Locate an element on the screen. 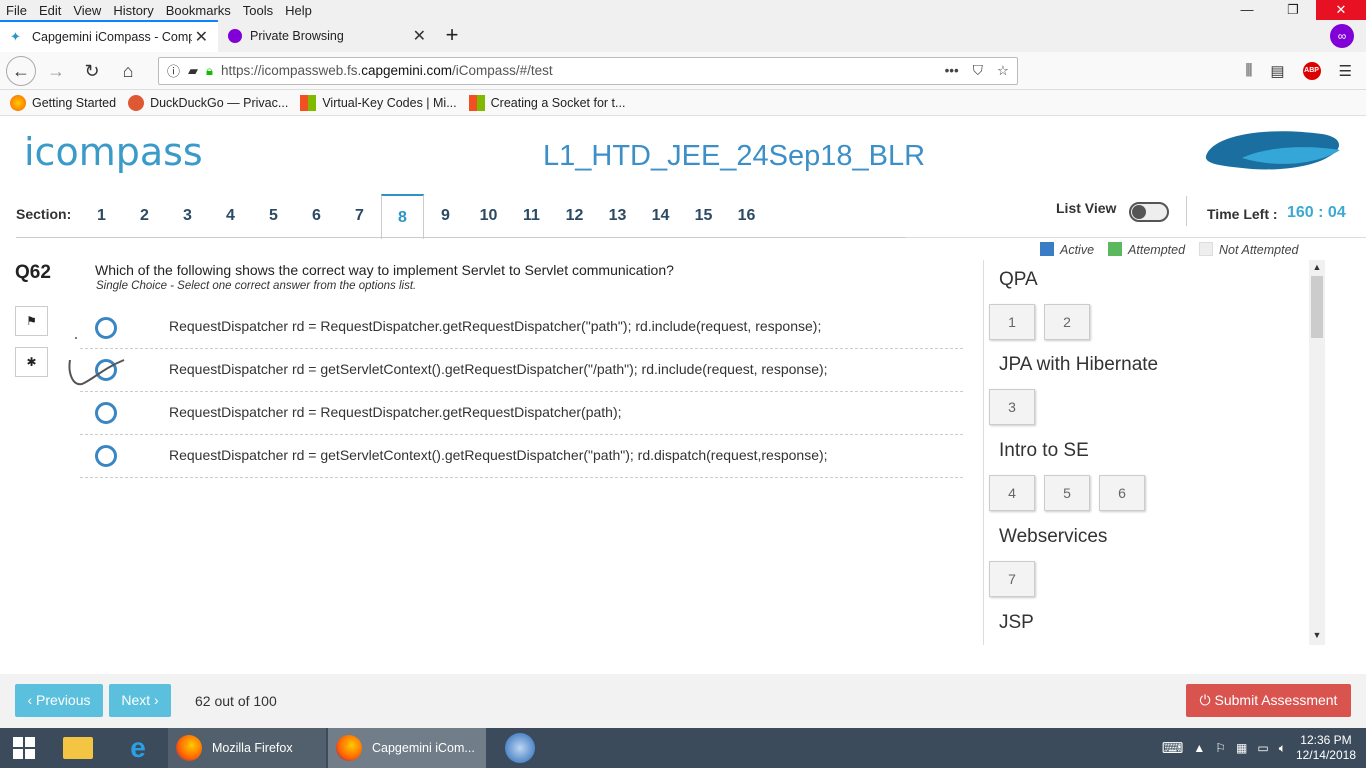 This screenshot has width=1366, height=768. action-center-flag-icon: ⚐ is located at coordinates (1220, 748).